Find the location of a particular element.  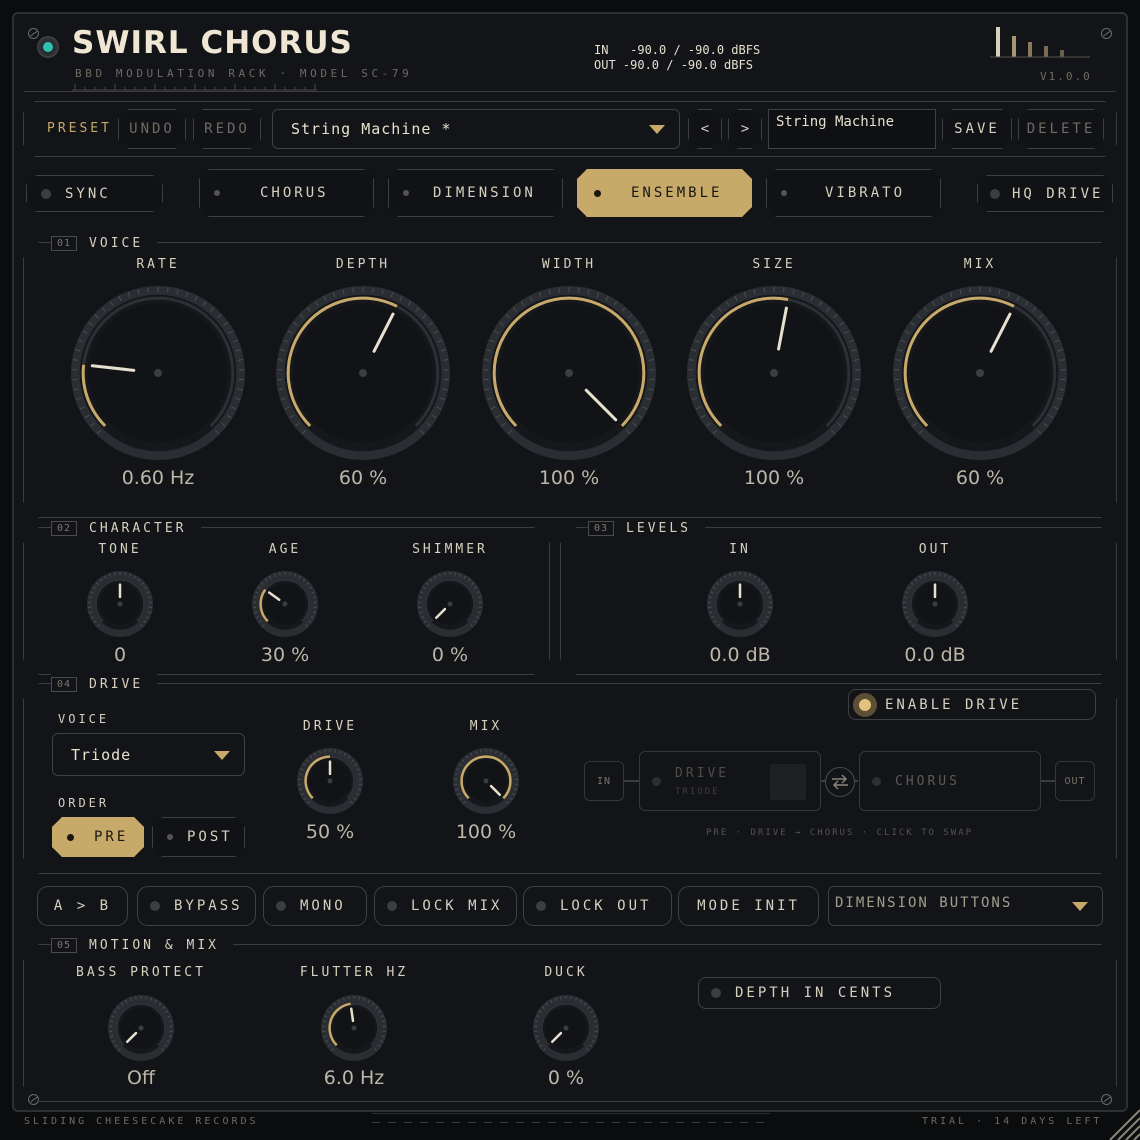

ab-button: A > B is located at coordinates (82, 906).